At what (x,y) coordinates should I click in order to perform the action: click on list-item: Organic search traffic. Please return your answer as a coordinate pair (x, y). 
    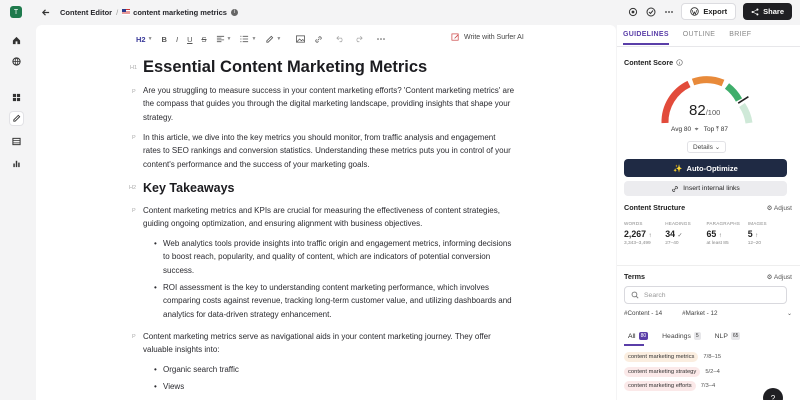
    Looking at the image, I should click on (336, 370).